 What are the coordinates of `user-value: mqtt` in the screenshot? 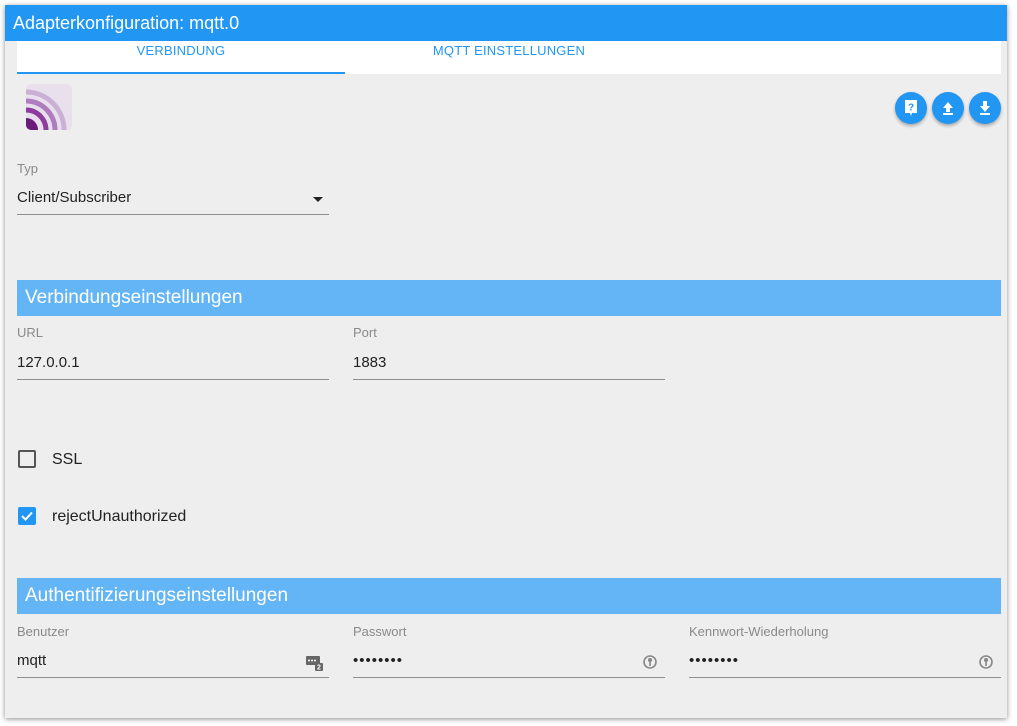 It's located at (32, 660).